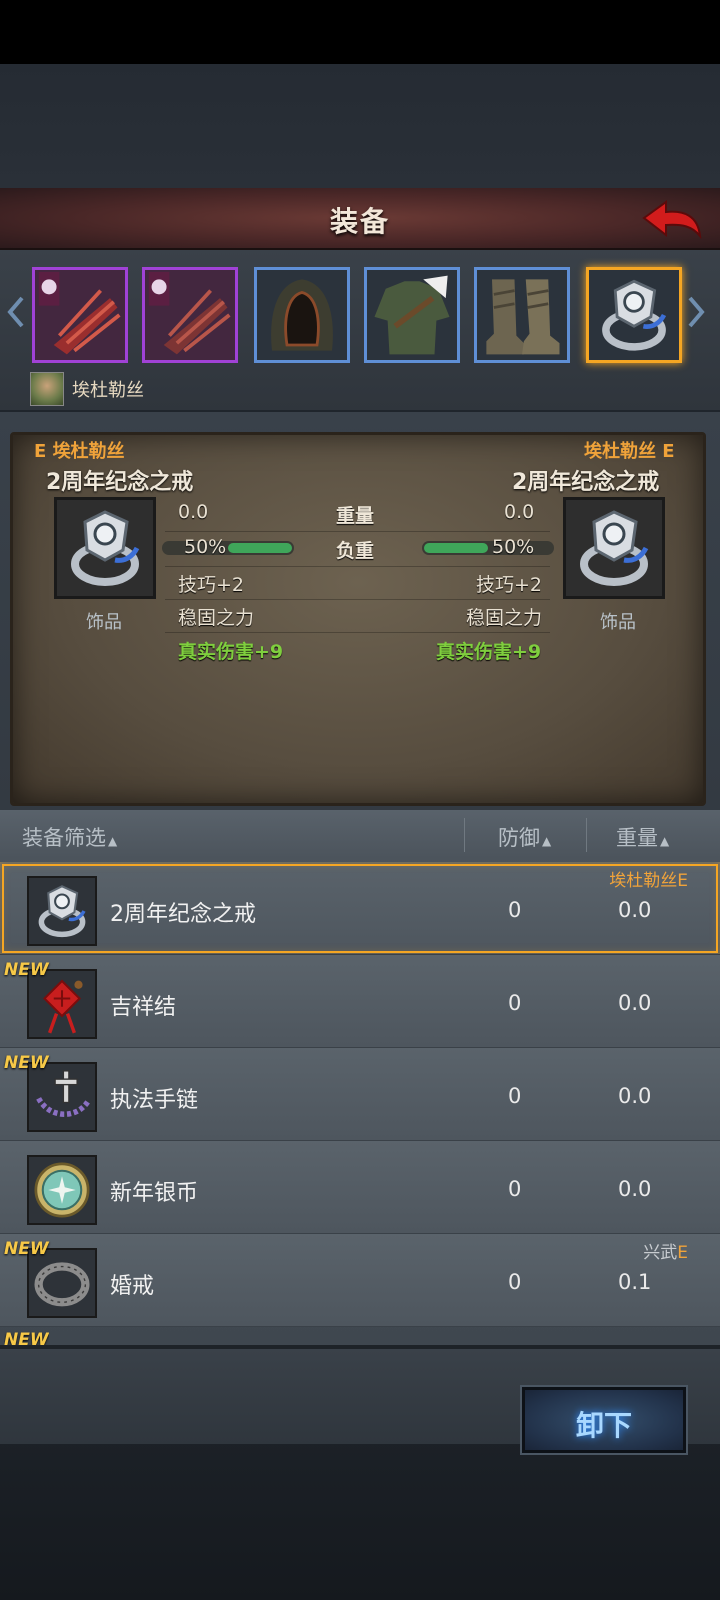 The image size is (720, 1600). What do you see at coordinates (360, 1187) in the screenshot?
I see `list-item: 新年银币 0 0.0` at bounding box center [360, 1187].